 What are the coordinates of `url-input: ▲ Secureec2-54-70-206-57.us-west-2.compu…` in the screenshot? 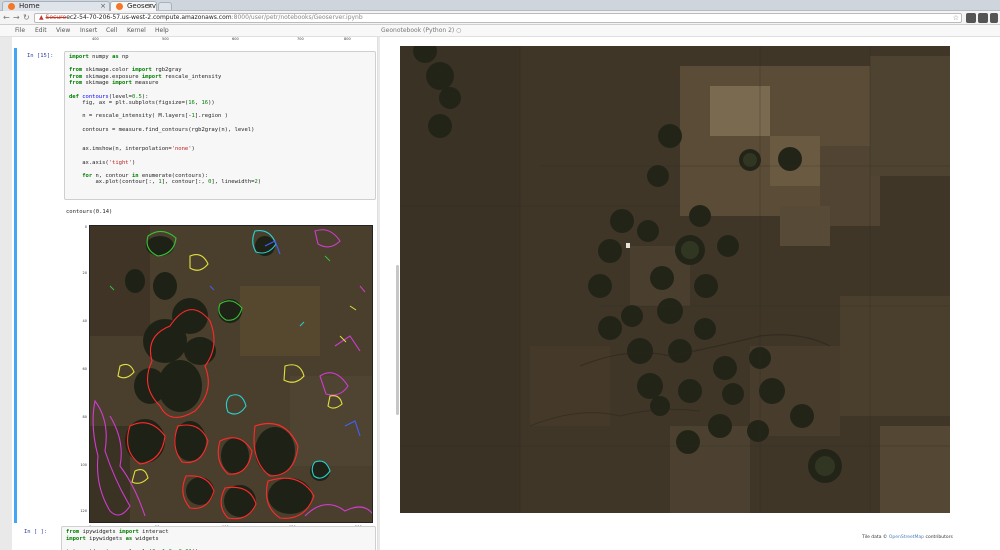 It's located at (498, 18).